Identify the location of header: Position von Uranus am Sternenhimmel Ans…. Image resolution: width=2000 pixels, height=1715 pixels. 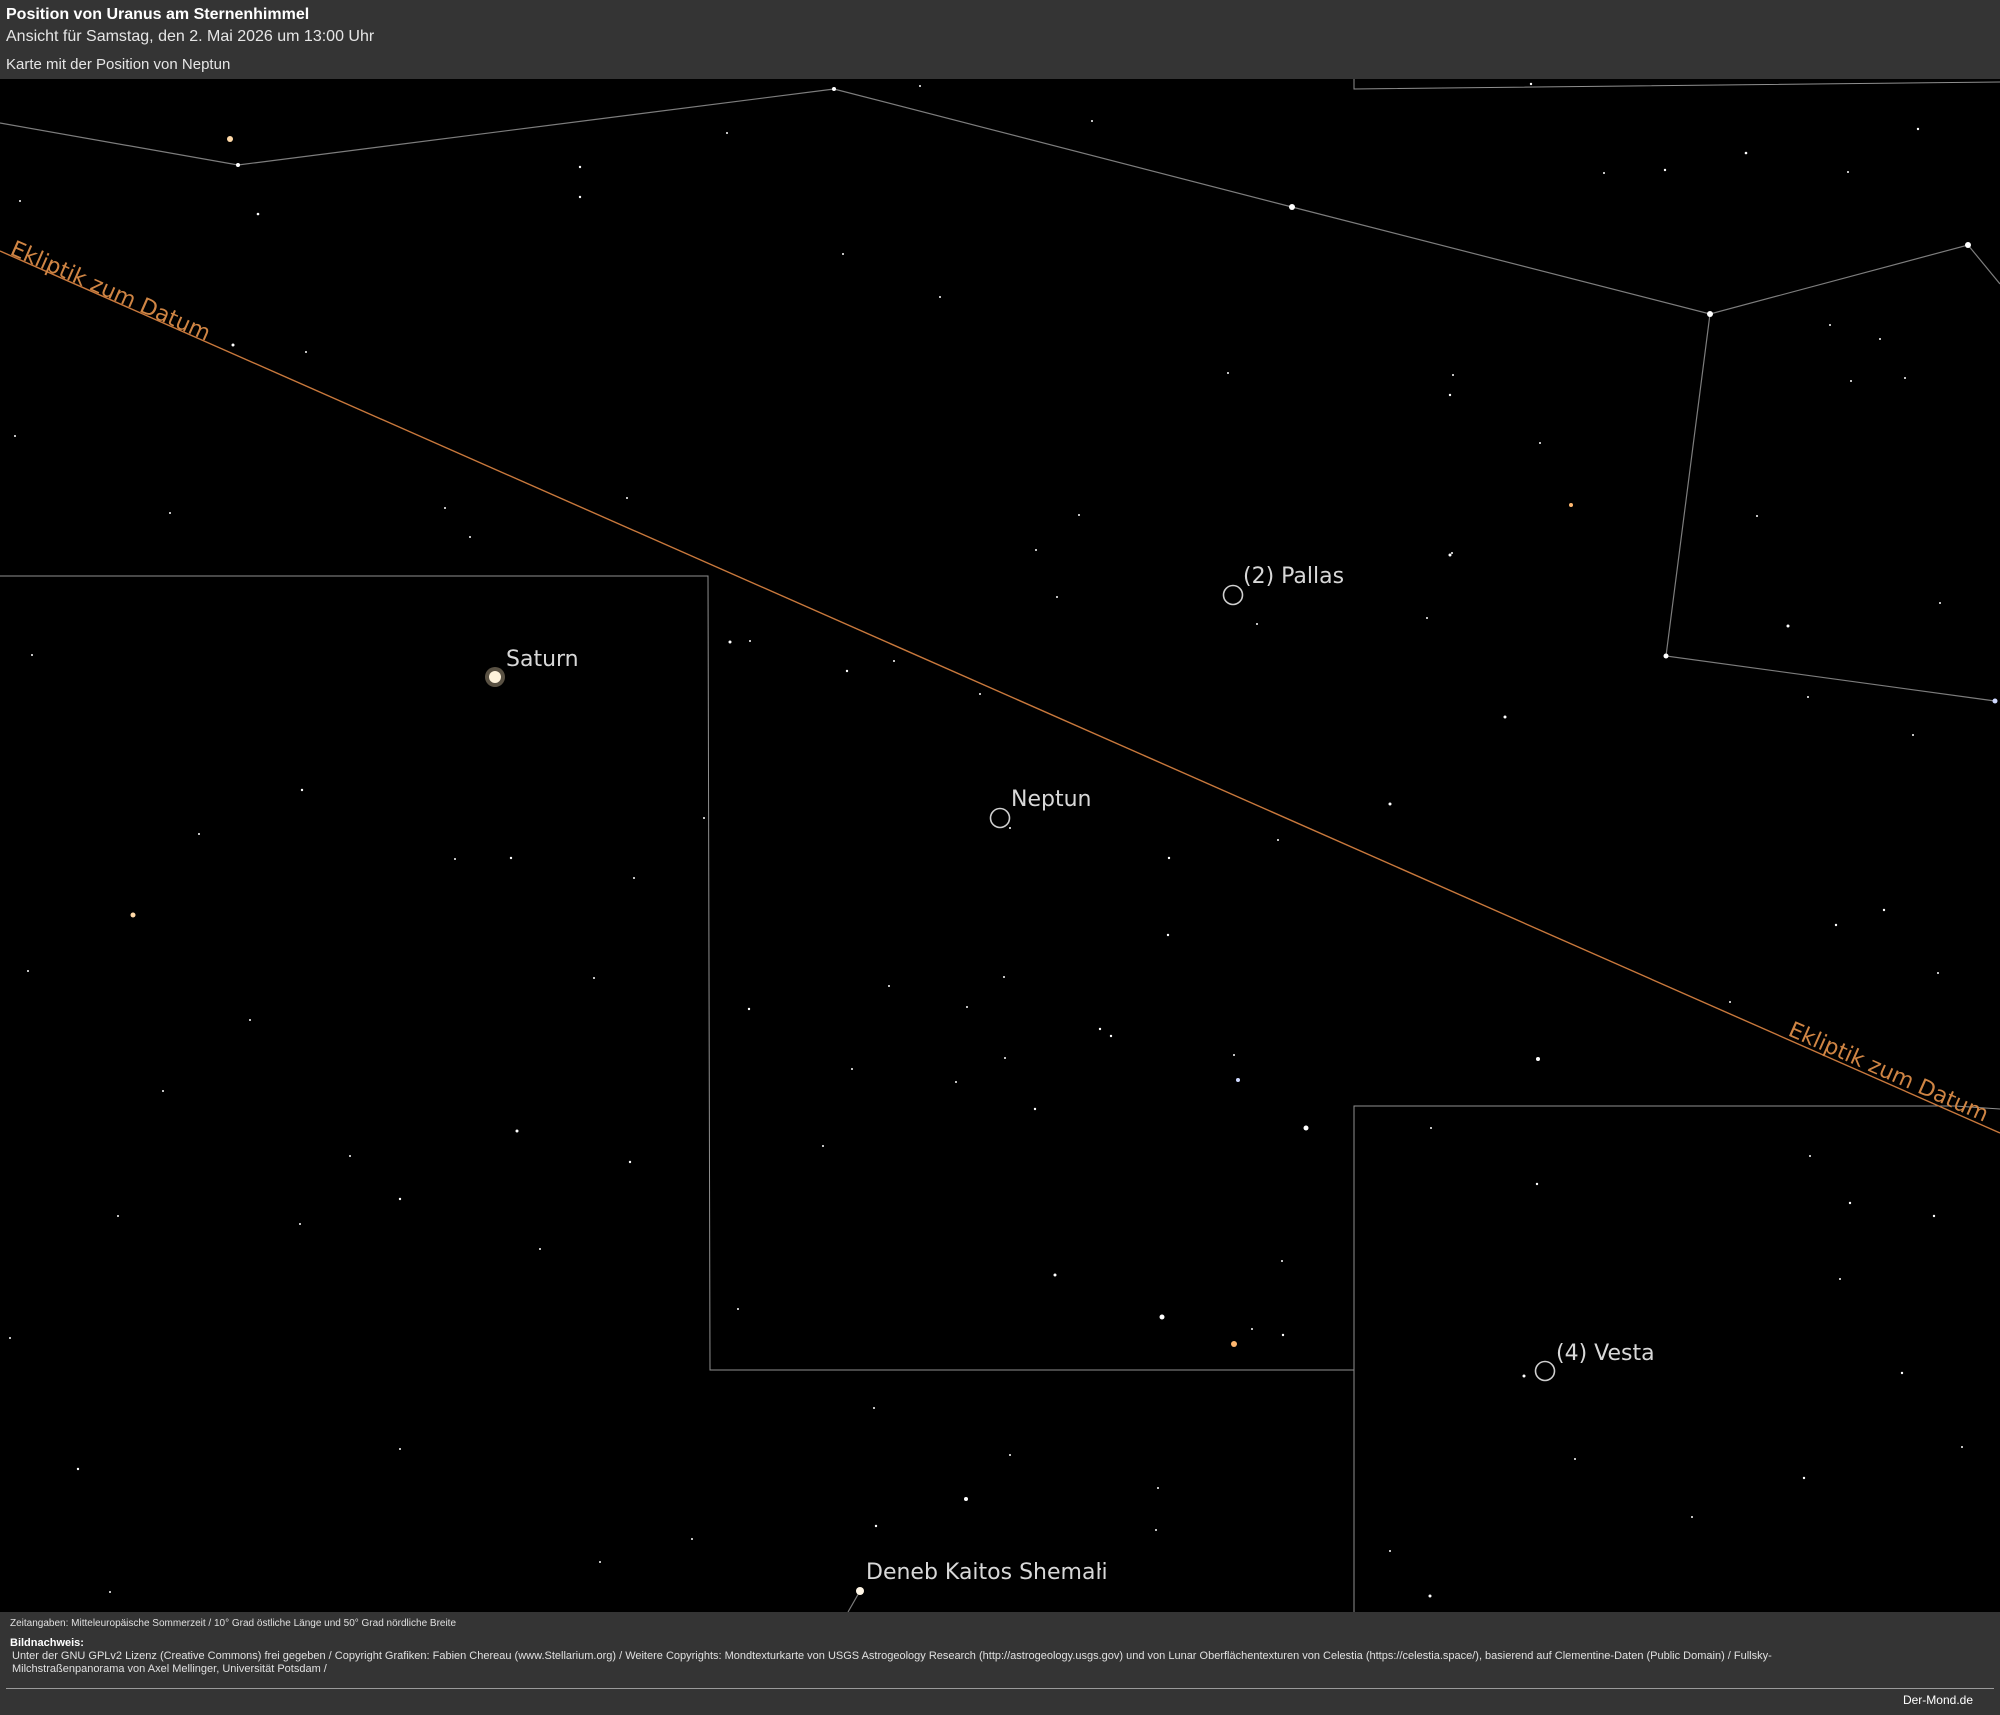
(1000, 39).